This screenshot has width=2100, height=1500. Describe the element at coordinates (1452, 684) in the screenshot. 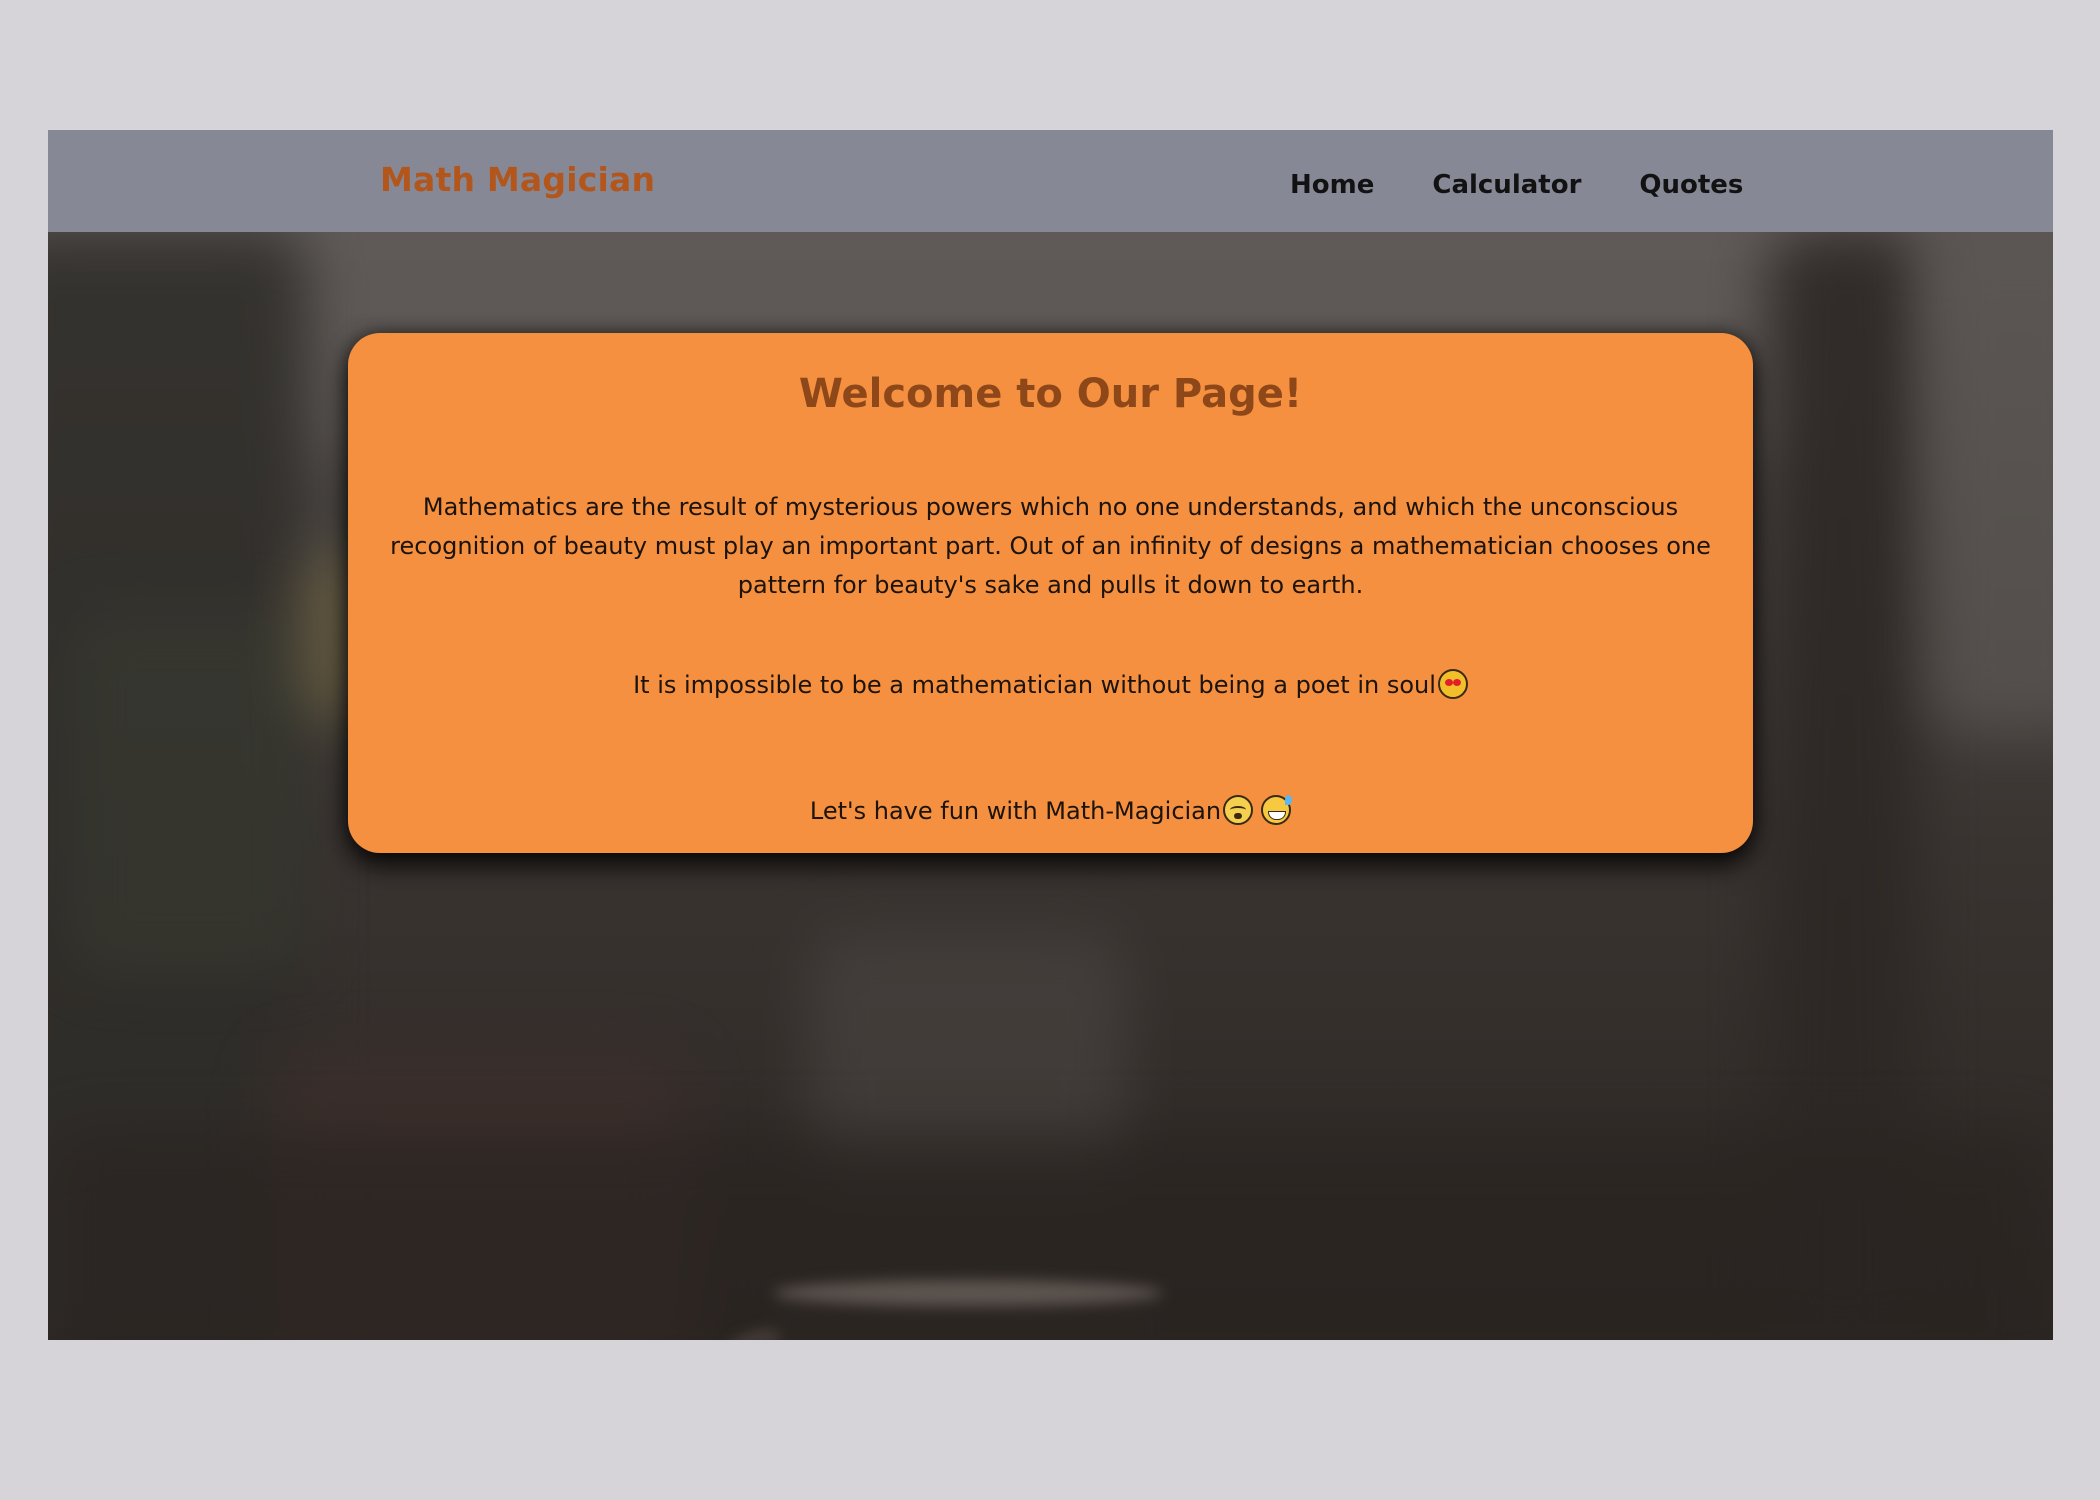

I see `smiling-face-with-heart-eyes-icon` at that location.